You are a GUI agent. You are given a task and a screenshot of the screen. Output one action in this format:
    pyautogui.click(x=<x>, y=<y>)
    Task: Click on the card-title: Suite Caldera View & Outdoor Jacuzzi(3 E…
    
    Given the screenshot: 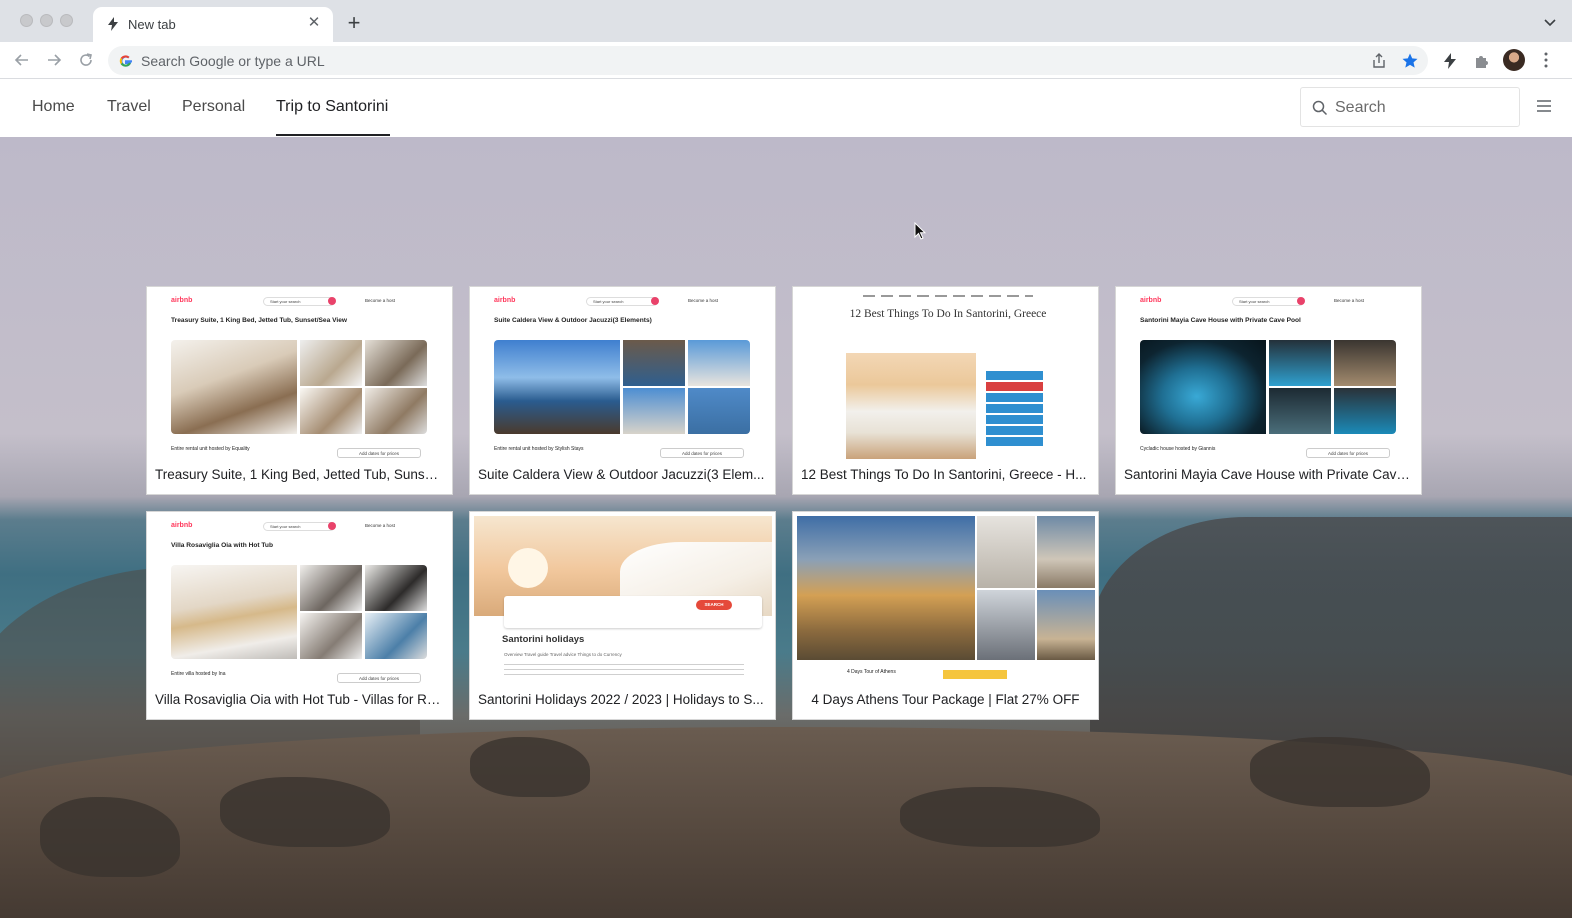 What is the action you would take?
    pyautogui.click(x=621, y=474)
    